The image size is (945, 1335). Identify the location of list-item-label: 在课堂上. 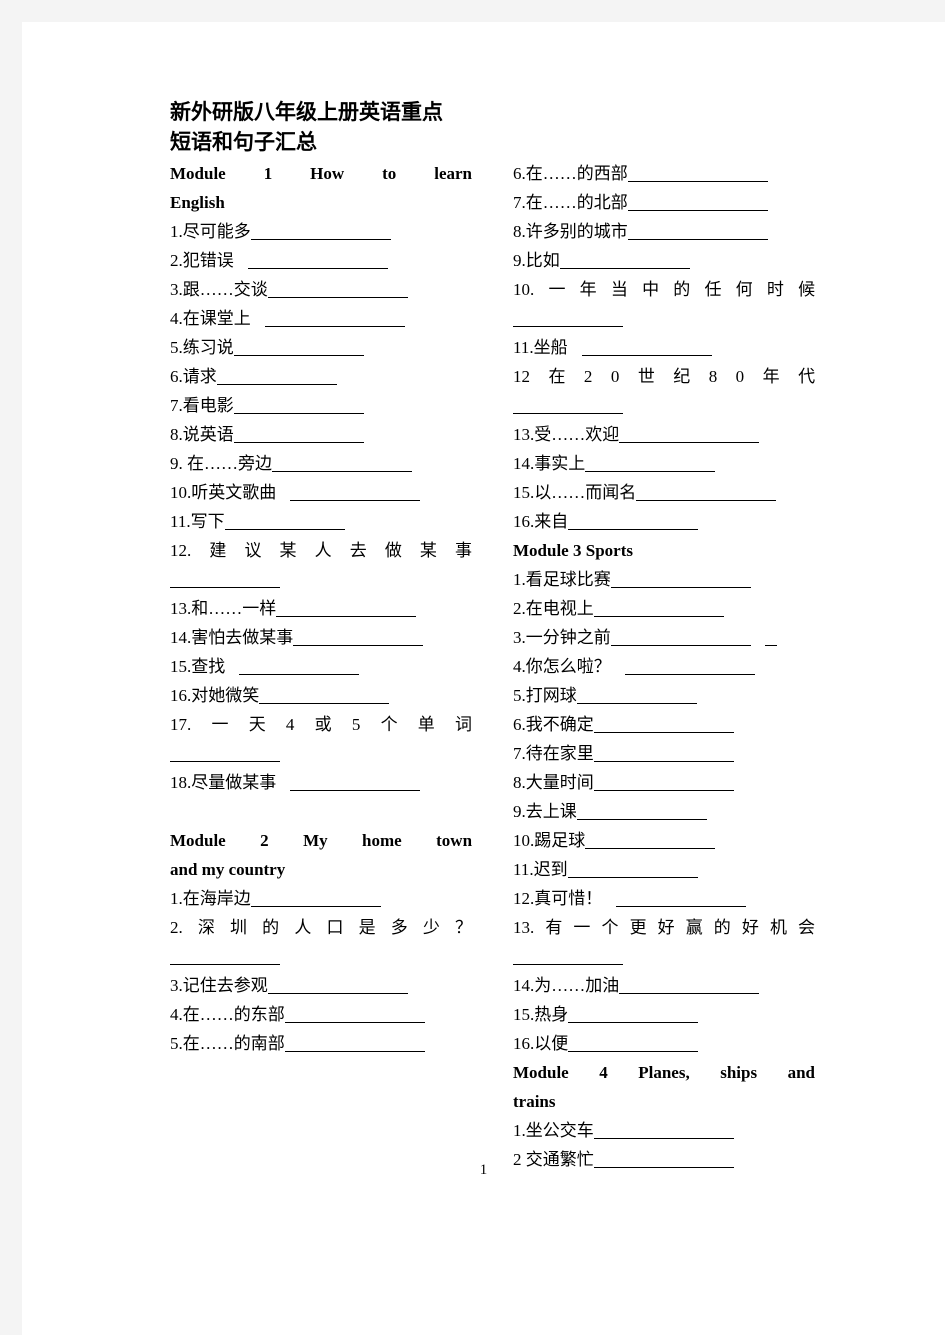
(216, 318).